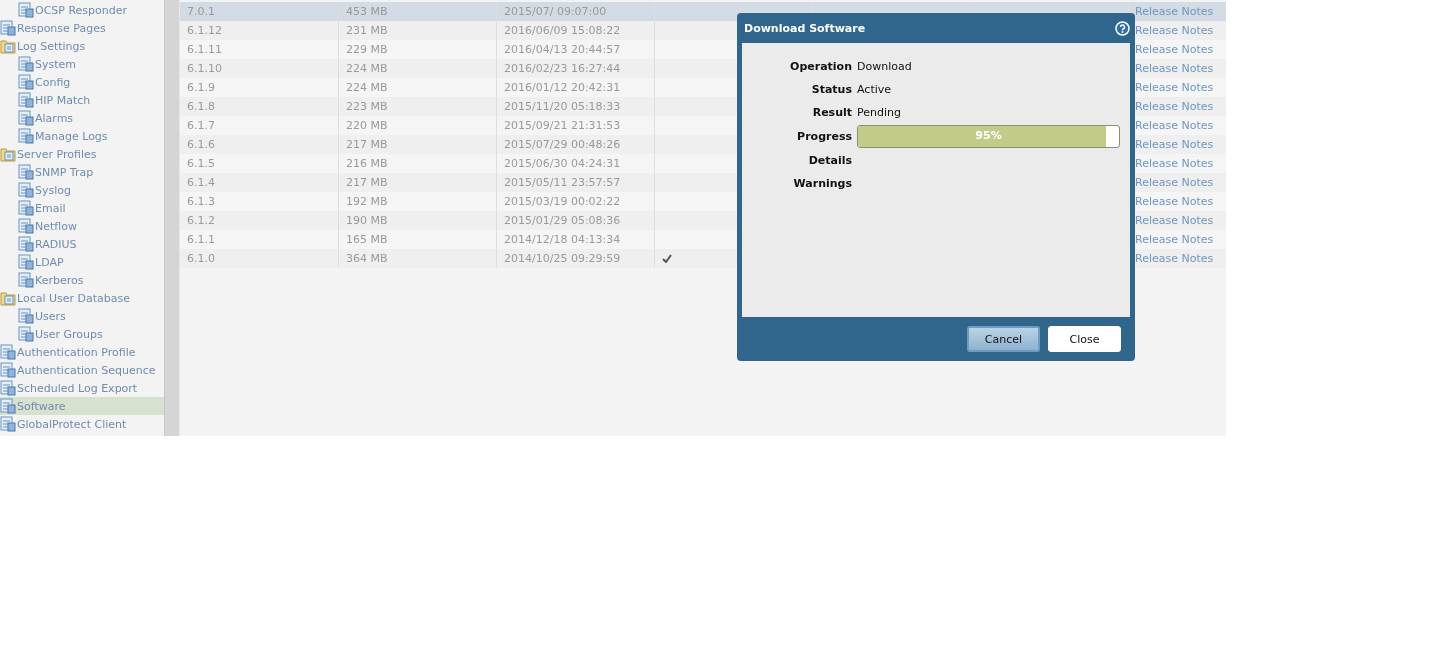 Image resolution: width=1455 pixels, height=646 pixels. What do you see at coordinates (820, 66) in the screenshot?
I see `field-label: Operation` at bounding box center [820, 66].